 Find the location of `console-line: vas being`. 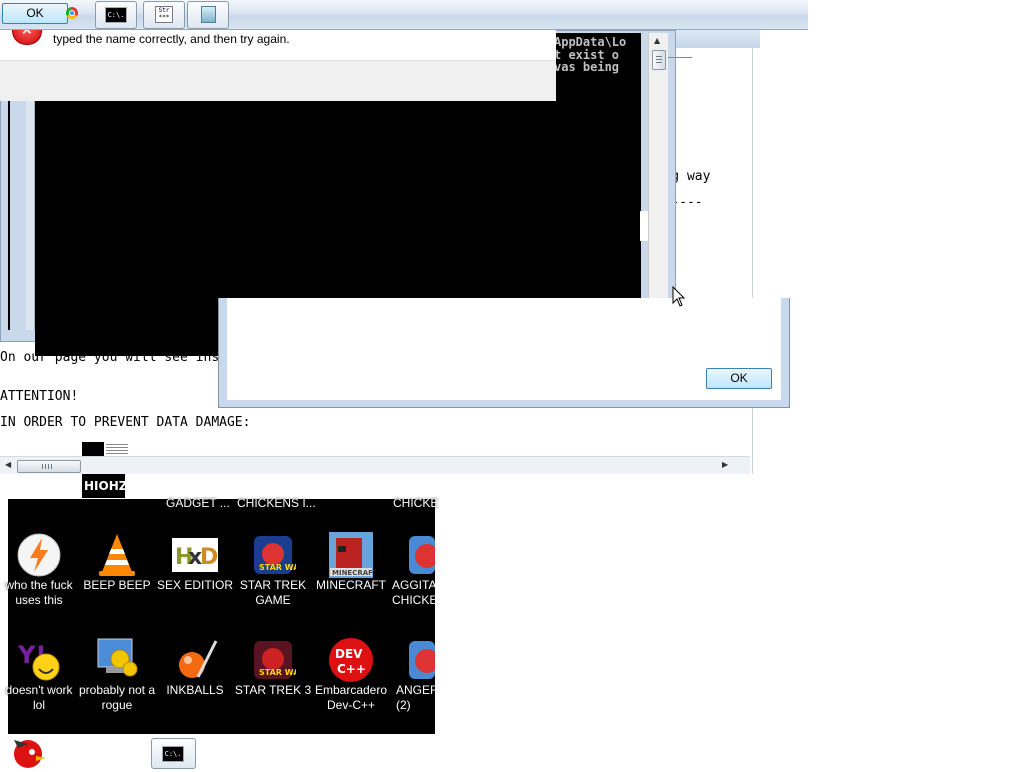

console-line: vas being is located at coordinates (587, 67).